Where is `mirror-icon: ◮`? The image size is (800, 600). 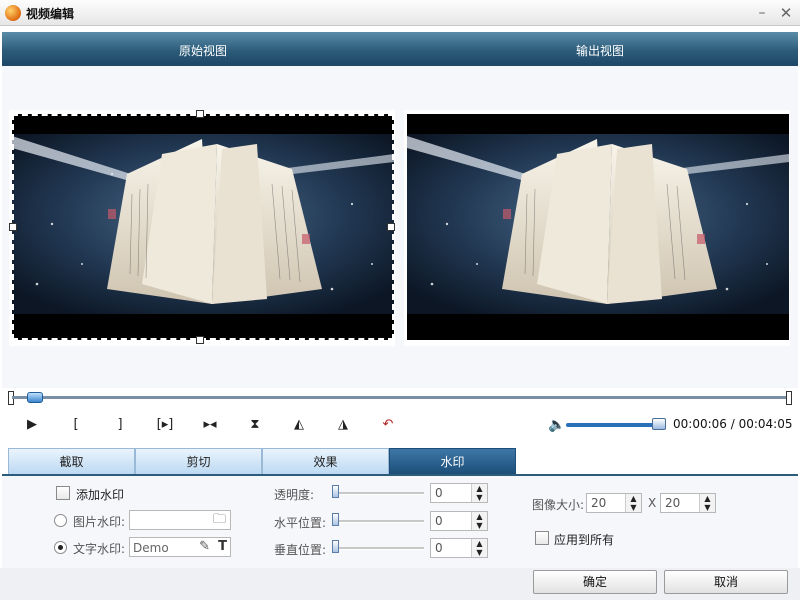 mirror-icon: ◮ is located at coordinates (343, 424).